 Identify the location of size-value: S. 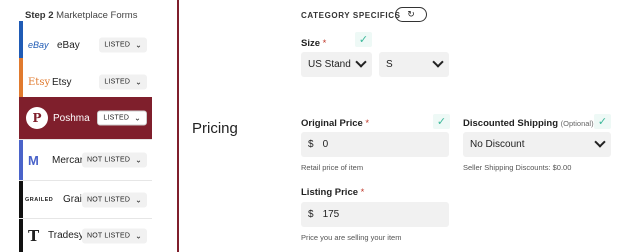
(389, 64).